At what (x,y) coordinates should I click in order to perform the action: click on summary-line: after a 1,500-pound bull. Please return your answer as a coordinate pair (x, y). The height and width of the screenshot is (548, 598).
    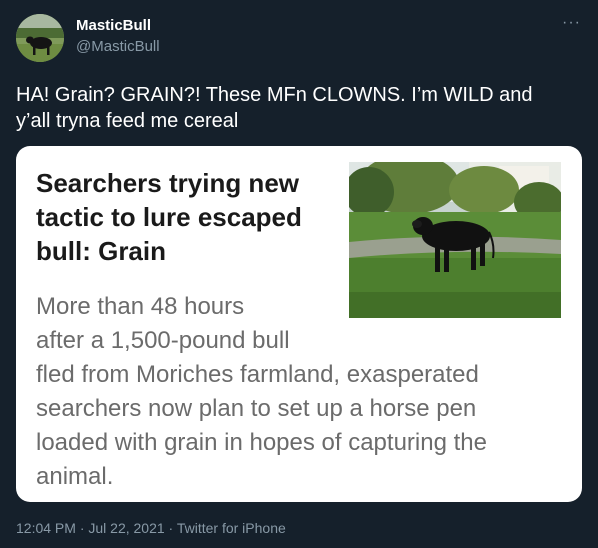
    Looking at the image, I should click on (163, 340).